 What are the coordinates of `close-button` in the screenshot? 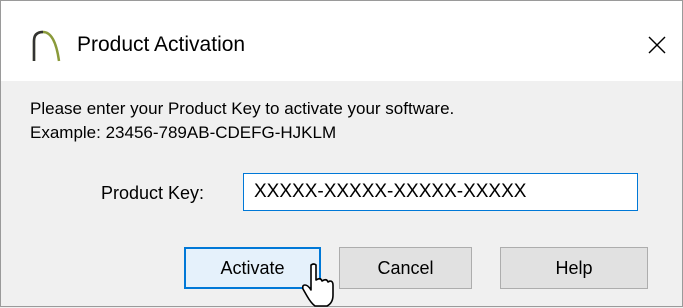 It's located at (657, 45).